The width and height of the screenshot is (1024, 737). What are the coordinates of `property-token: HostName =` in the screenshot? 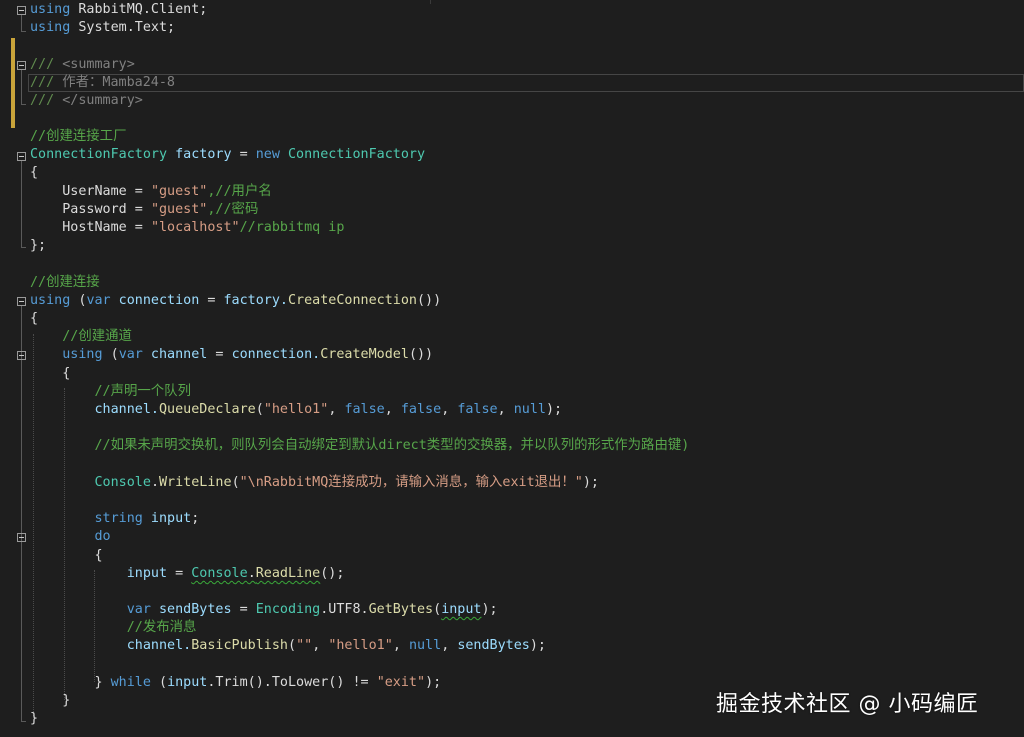 It's located at (90, 227).